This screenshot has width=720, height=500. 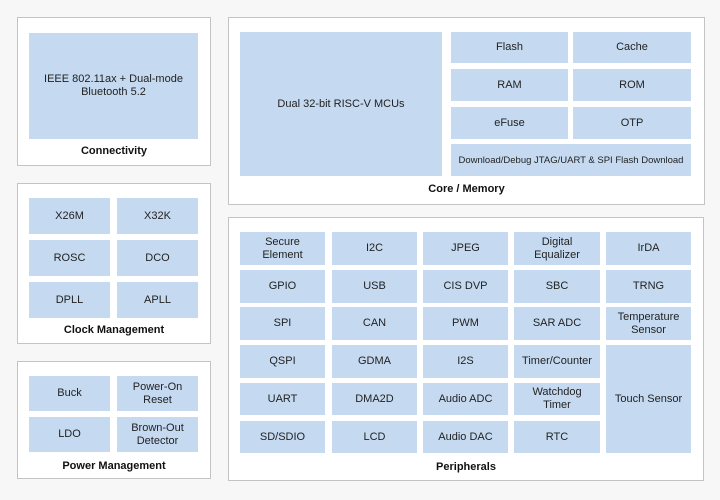 I want to click on core-memory-title: Core / Memory, so click(x=466, y=189).